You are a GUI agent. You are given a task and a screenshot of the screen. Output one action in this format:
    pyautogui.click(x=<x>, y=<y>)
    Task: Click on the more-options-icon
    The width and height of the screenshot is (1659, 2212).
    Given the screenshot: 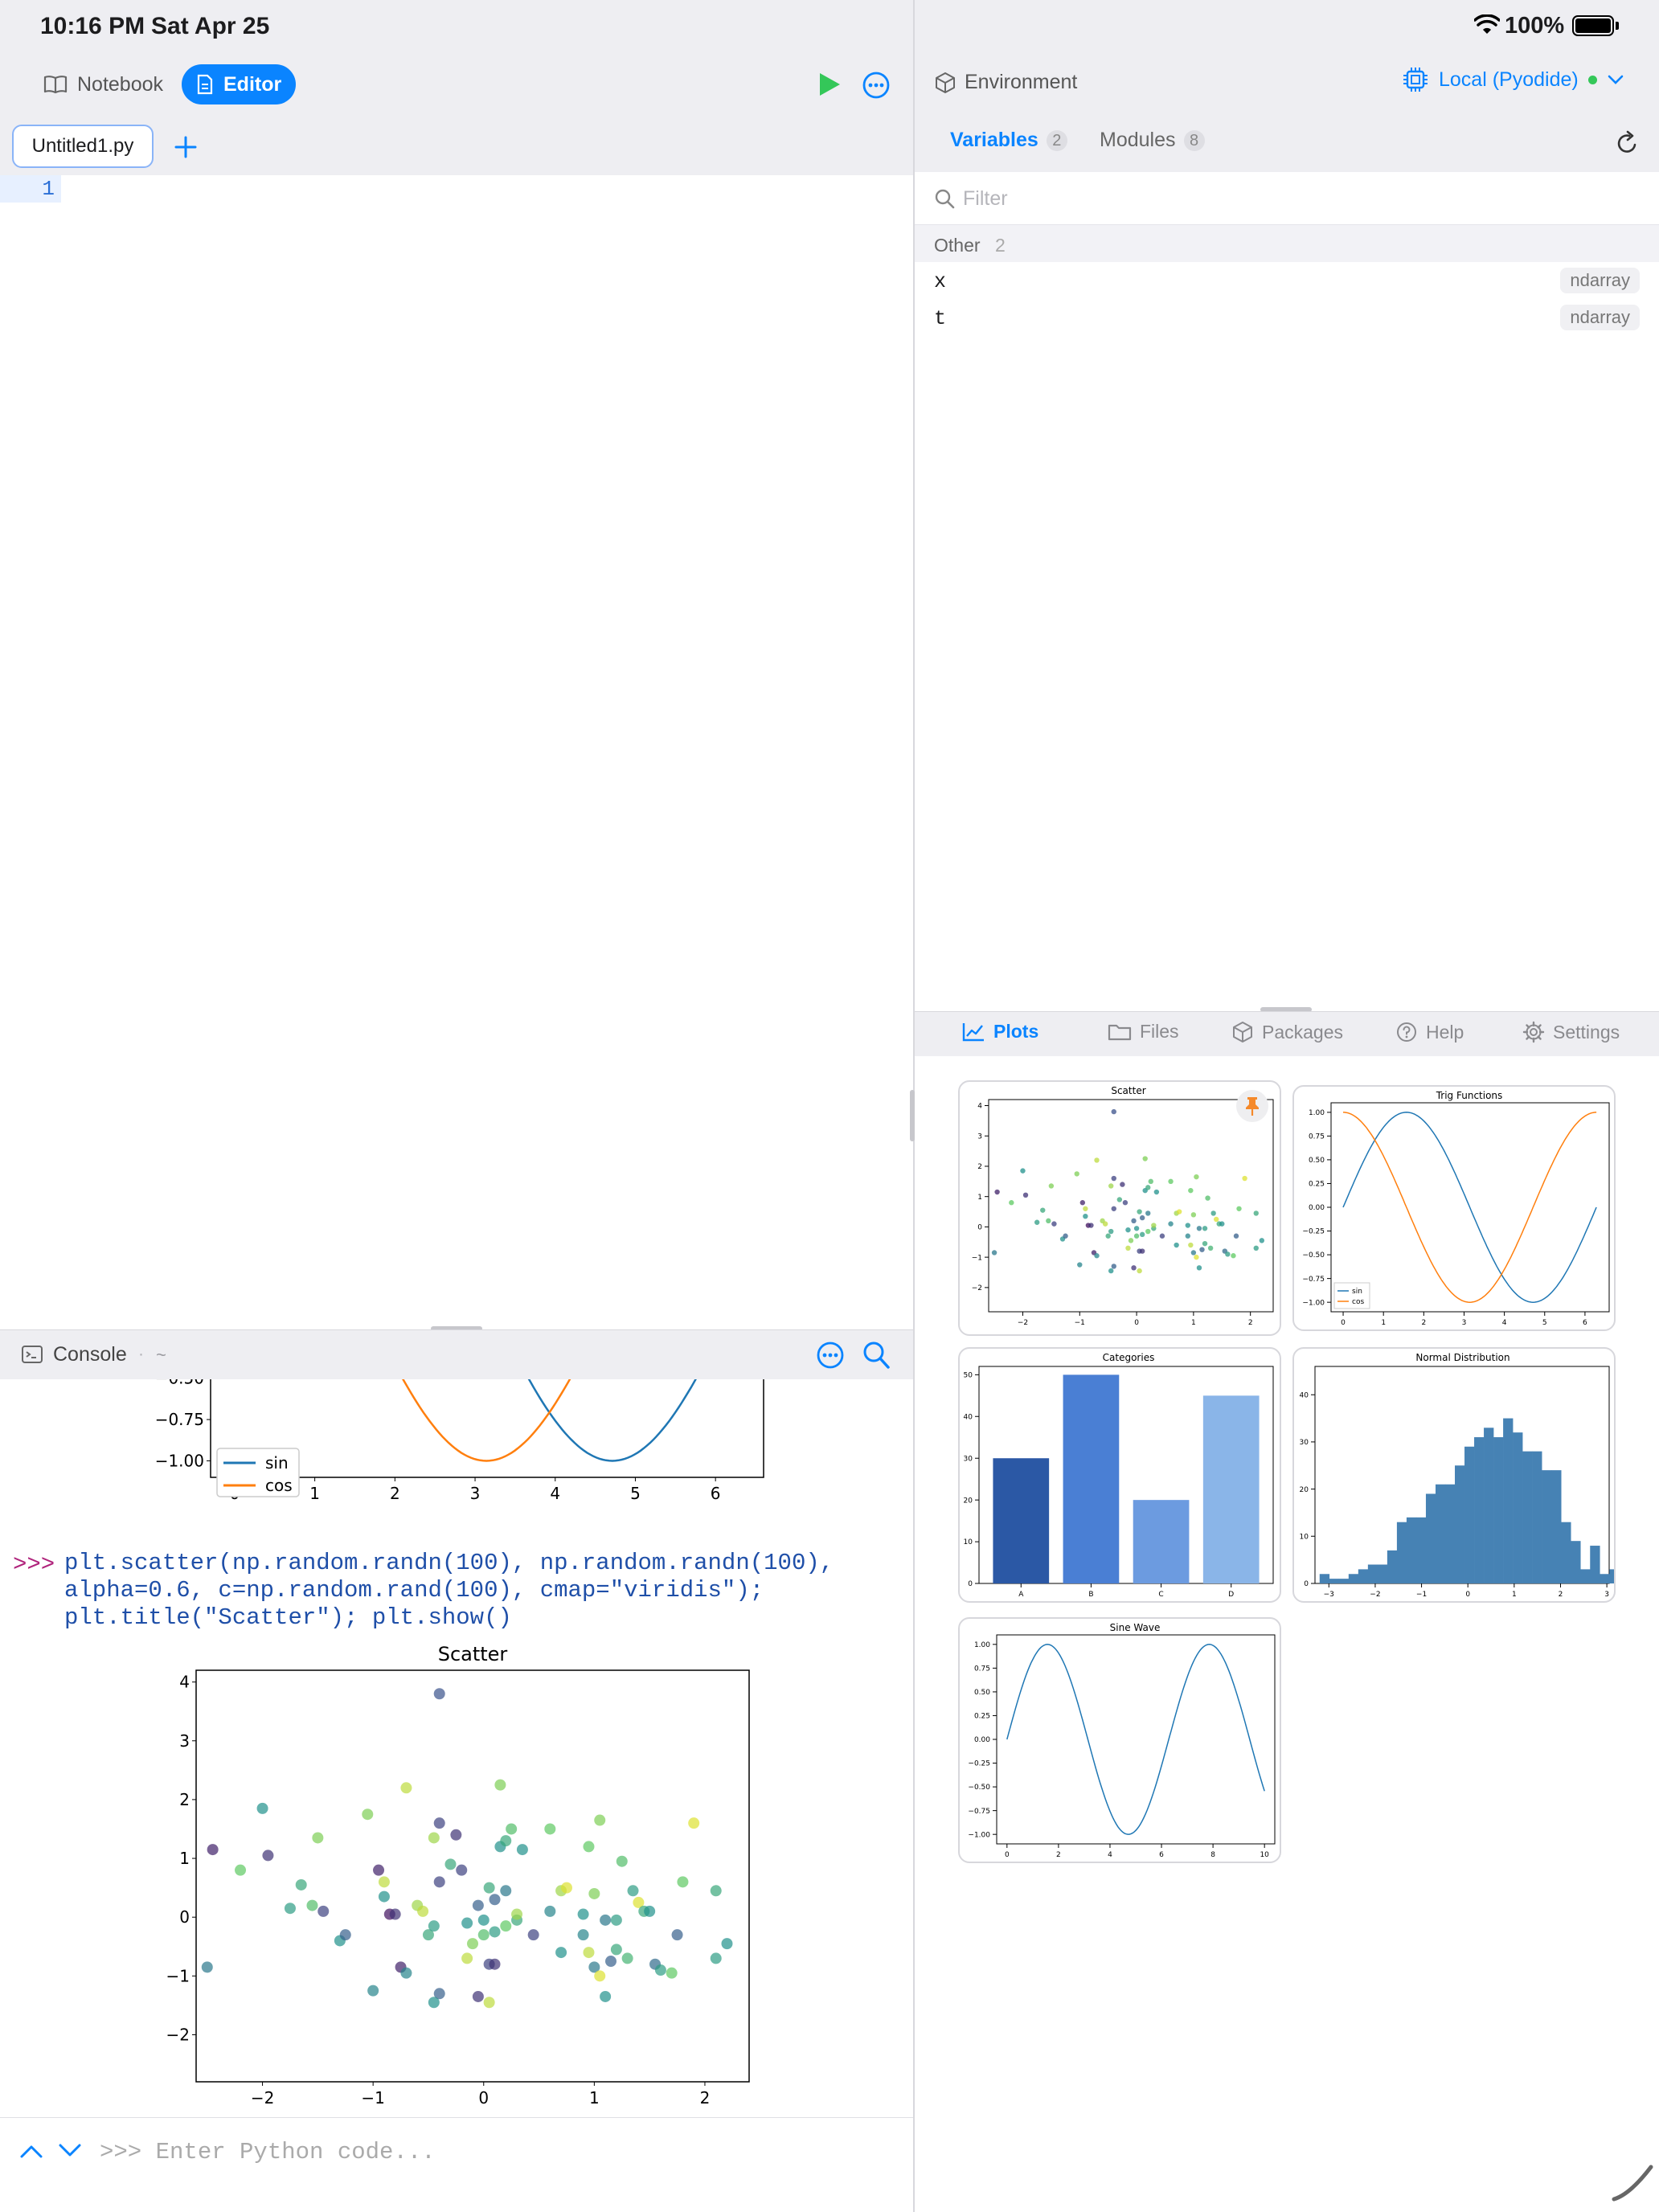 What is the action you would take?
    pyautogui.click(x=876, y=85)
    